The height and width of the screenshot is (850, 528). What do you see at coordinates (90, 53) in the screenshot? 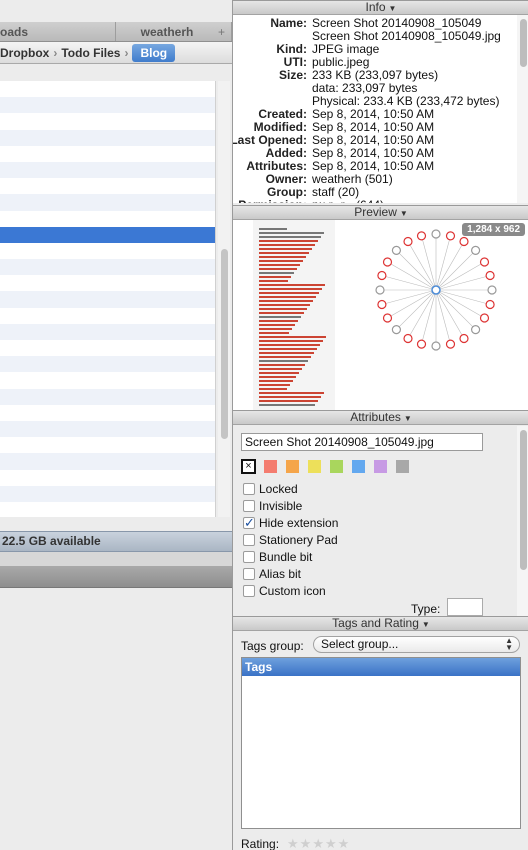
I see `breadcrumb-todo-files: Todo Files` at bounding box center [90, 53].